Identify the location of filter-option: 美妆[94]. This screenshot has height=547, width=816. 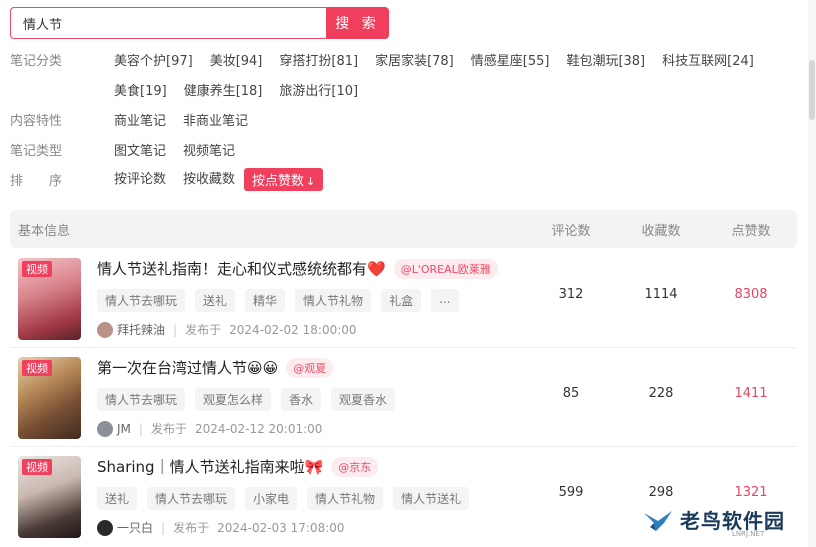
(236, 59).